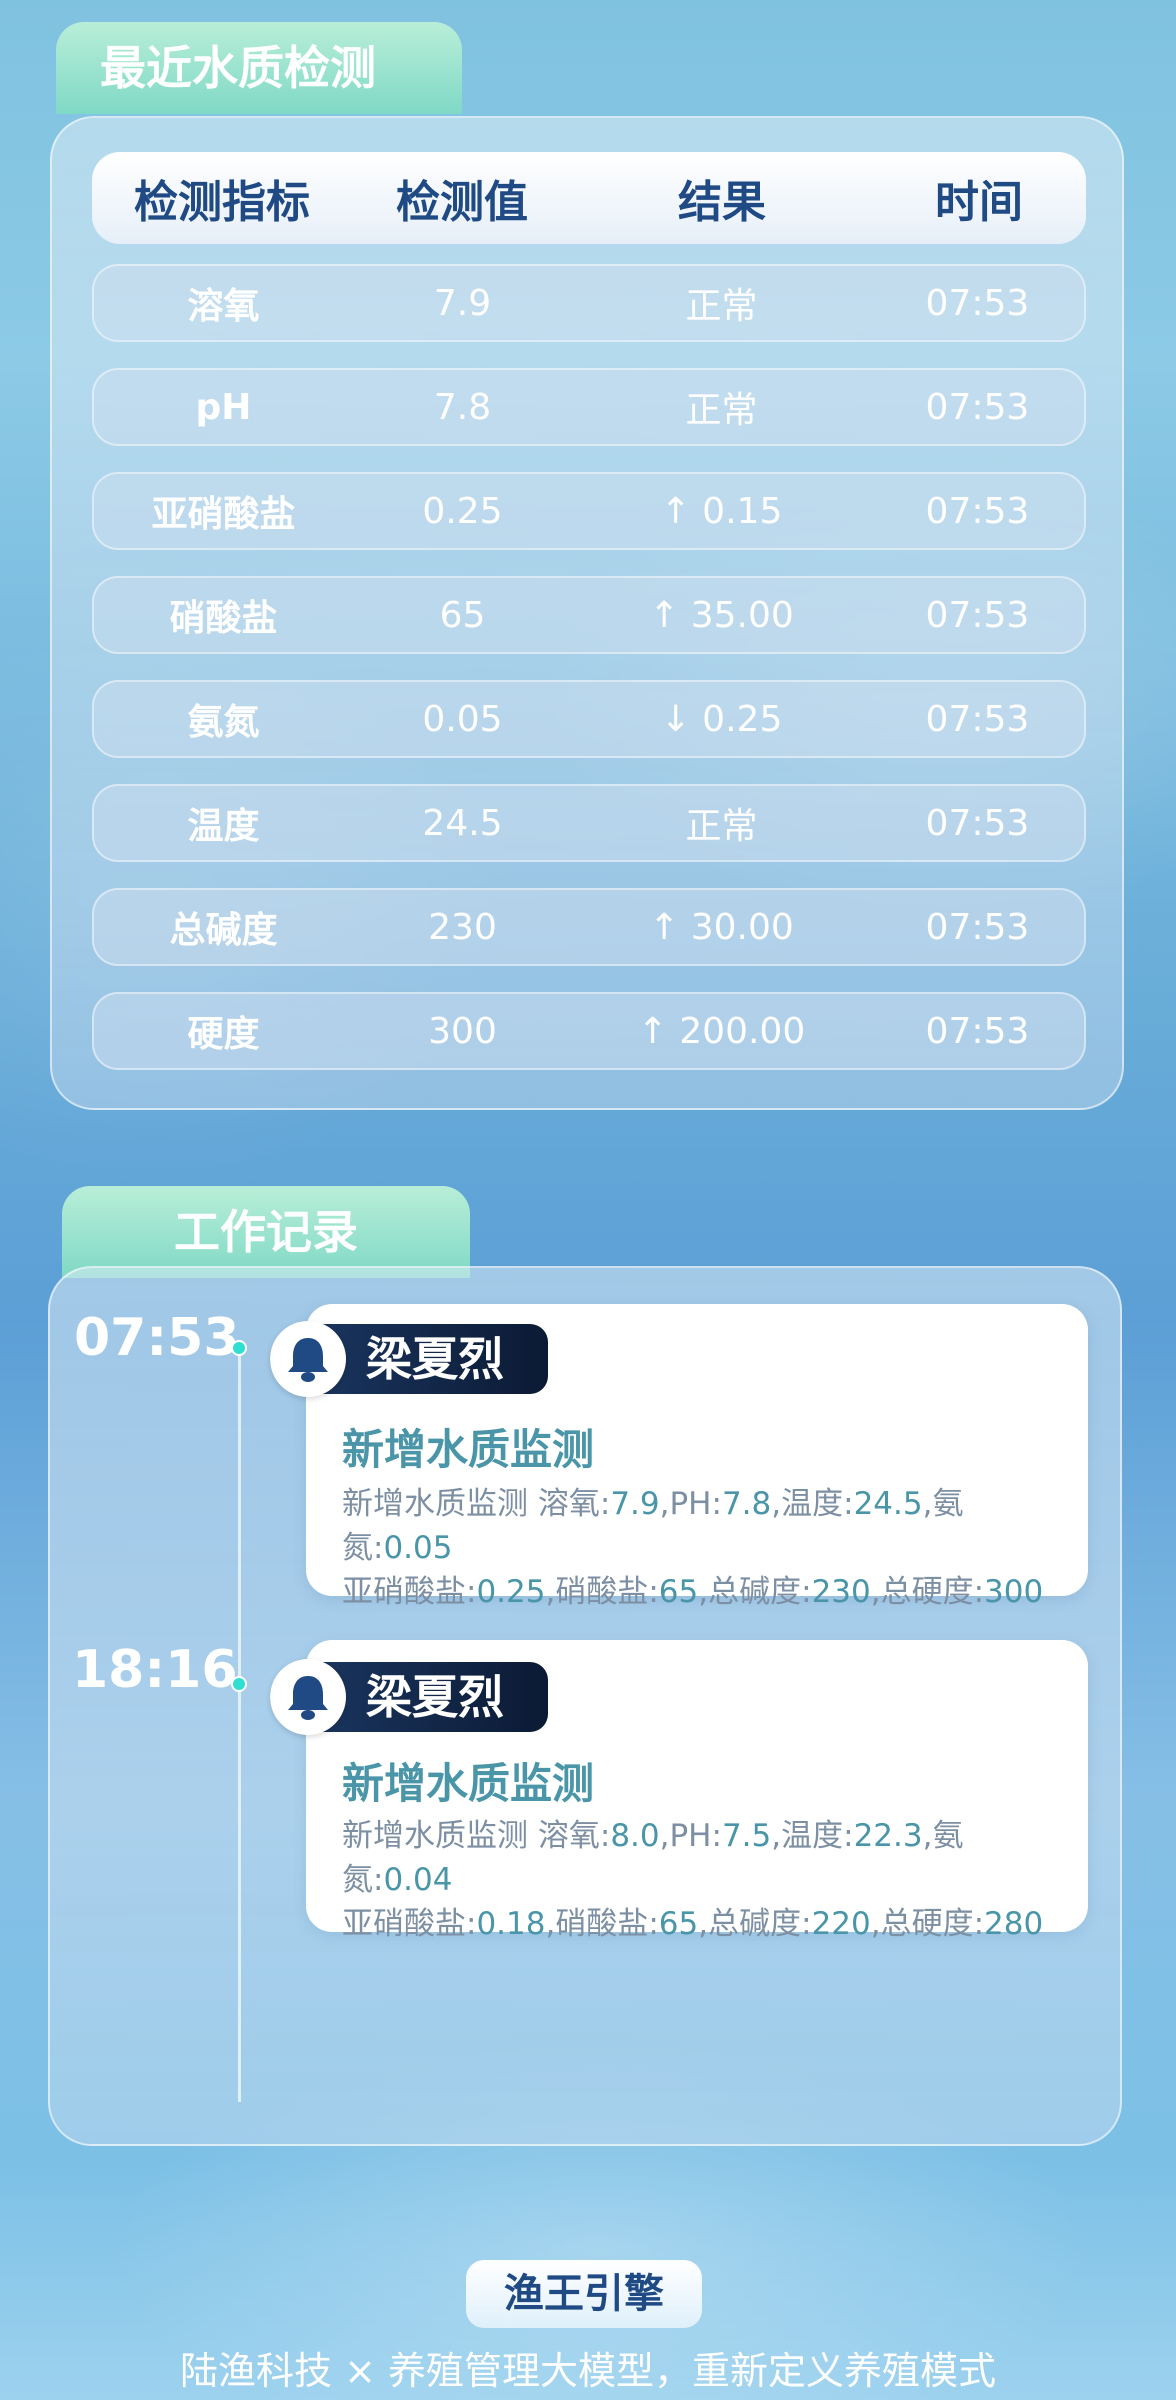 Image resolution: width=1176 pixels, height=2400 pixels. I want to click on table-row: 氨氮 0.05 ↓ 0.25 07:53, so click(589, 719).